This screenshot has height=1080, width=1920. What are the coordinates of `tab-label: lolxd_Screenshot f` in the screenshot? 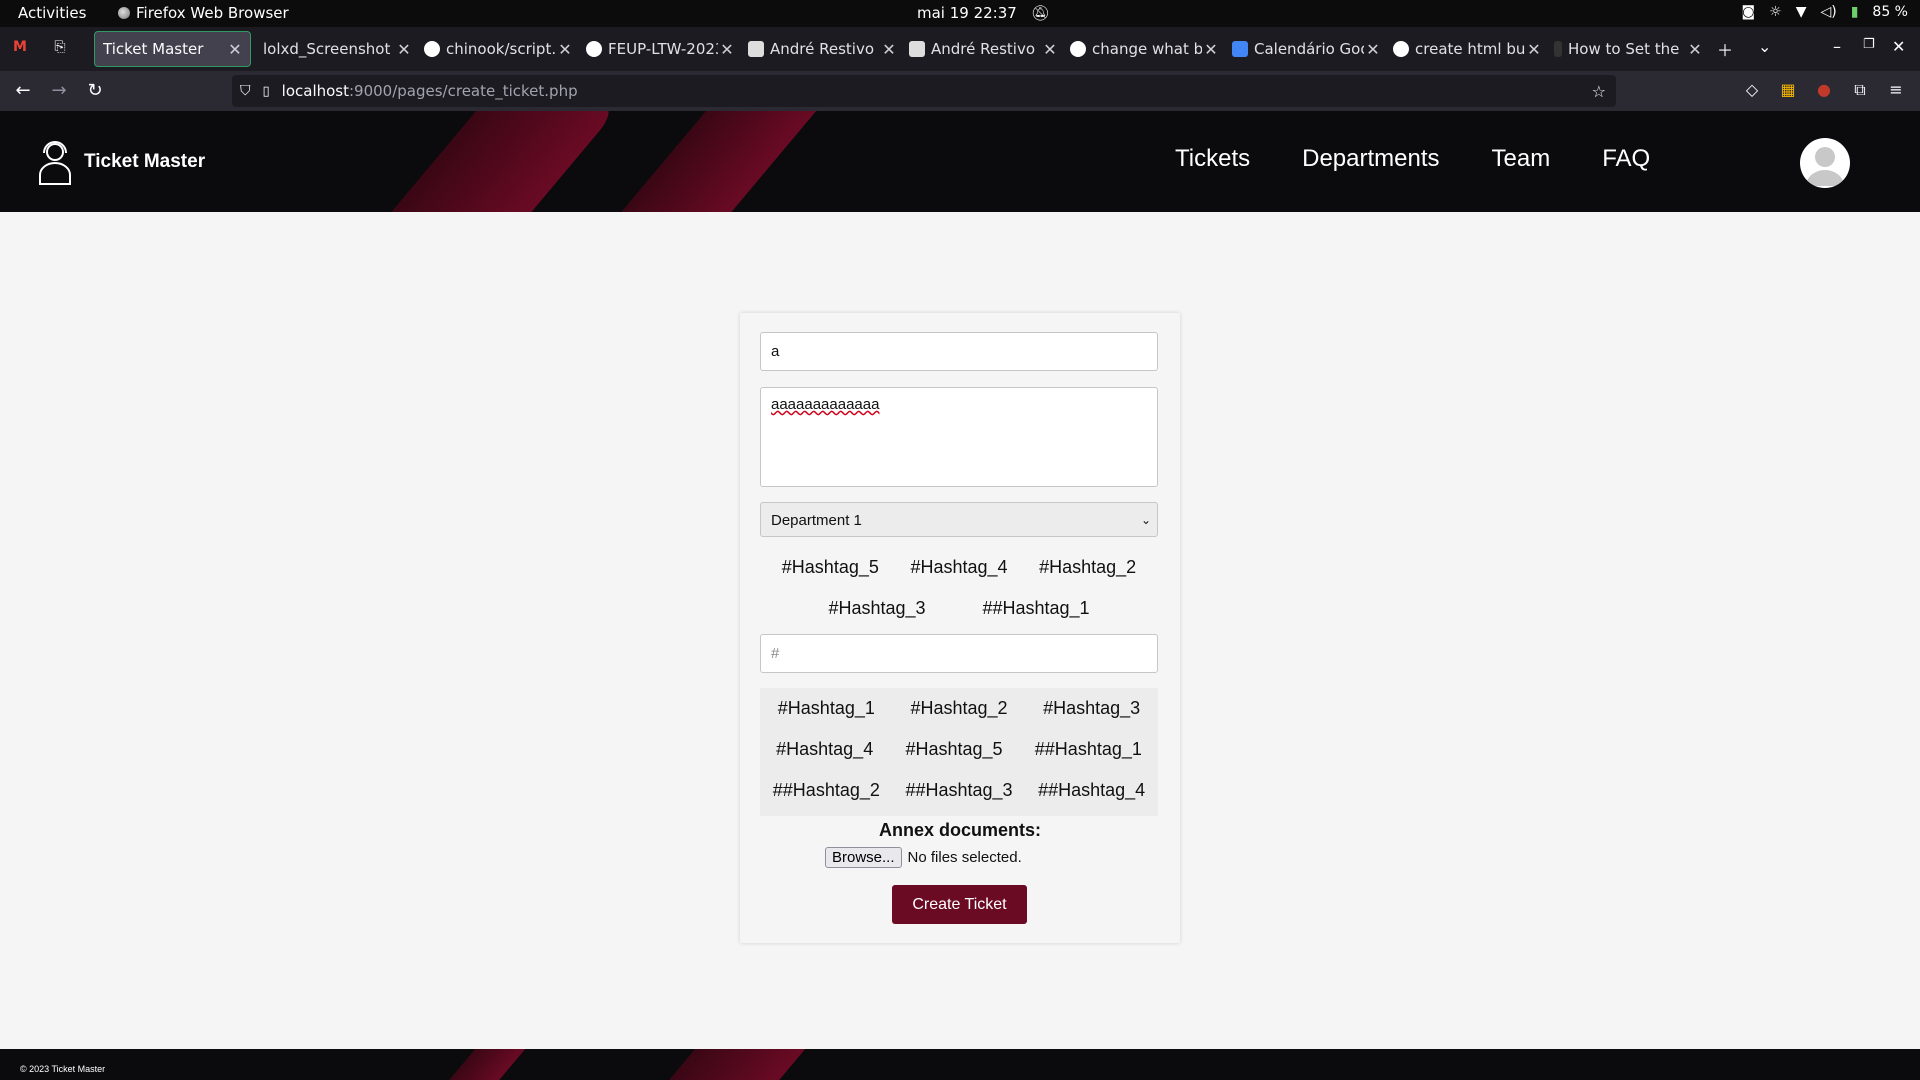 It's located at (329, 49).